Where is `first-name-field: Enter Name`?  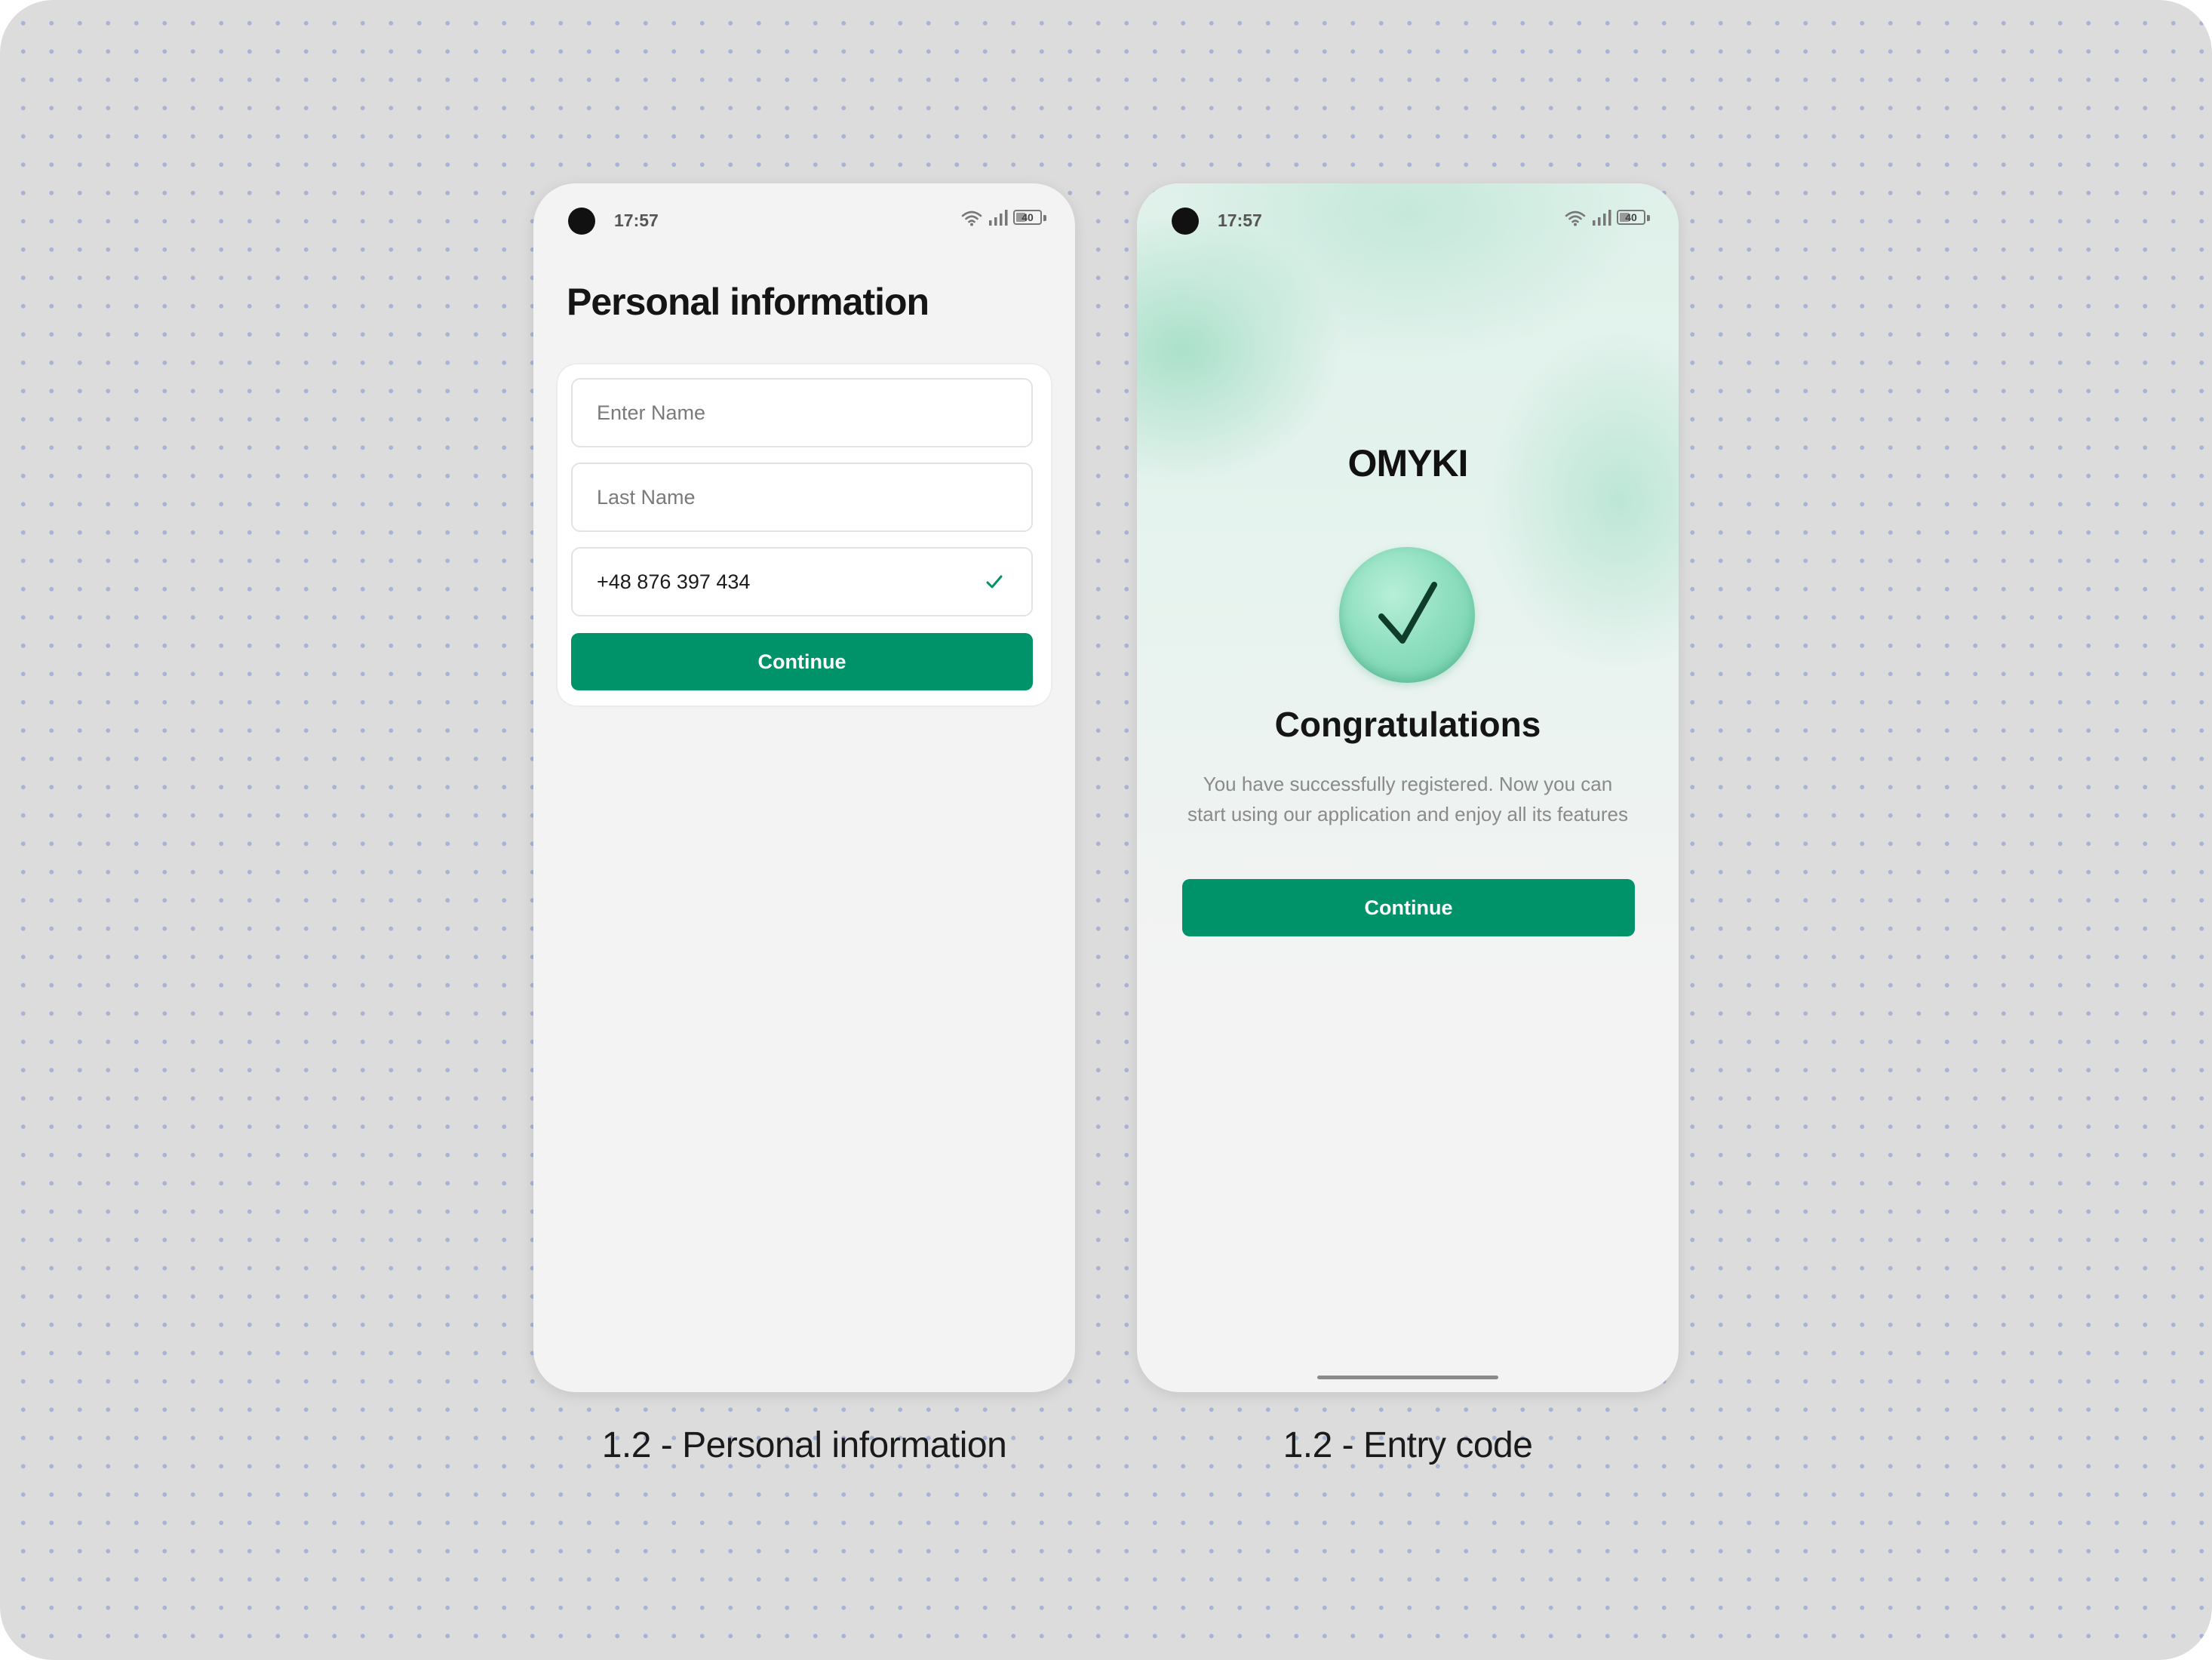
first-name-field: Enter Name is located at coordinates (802, 412).